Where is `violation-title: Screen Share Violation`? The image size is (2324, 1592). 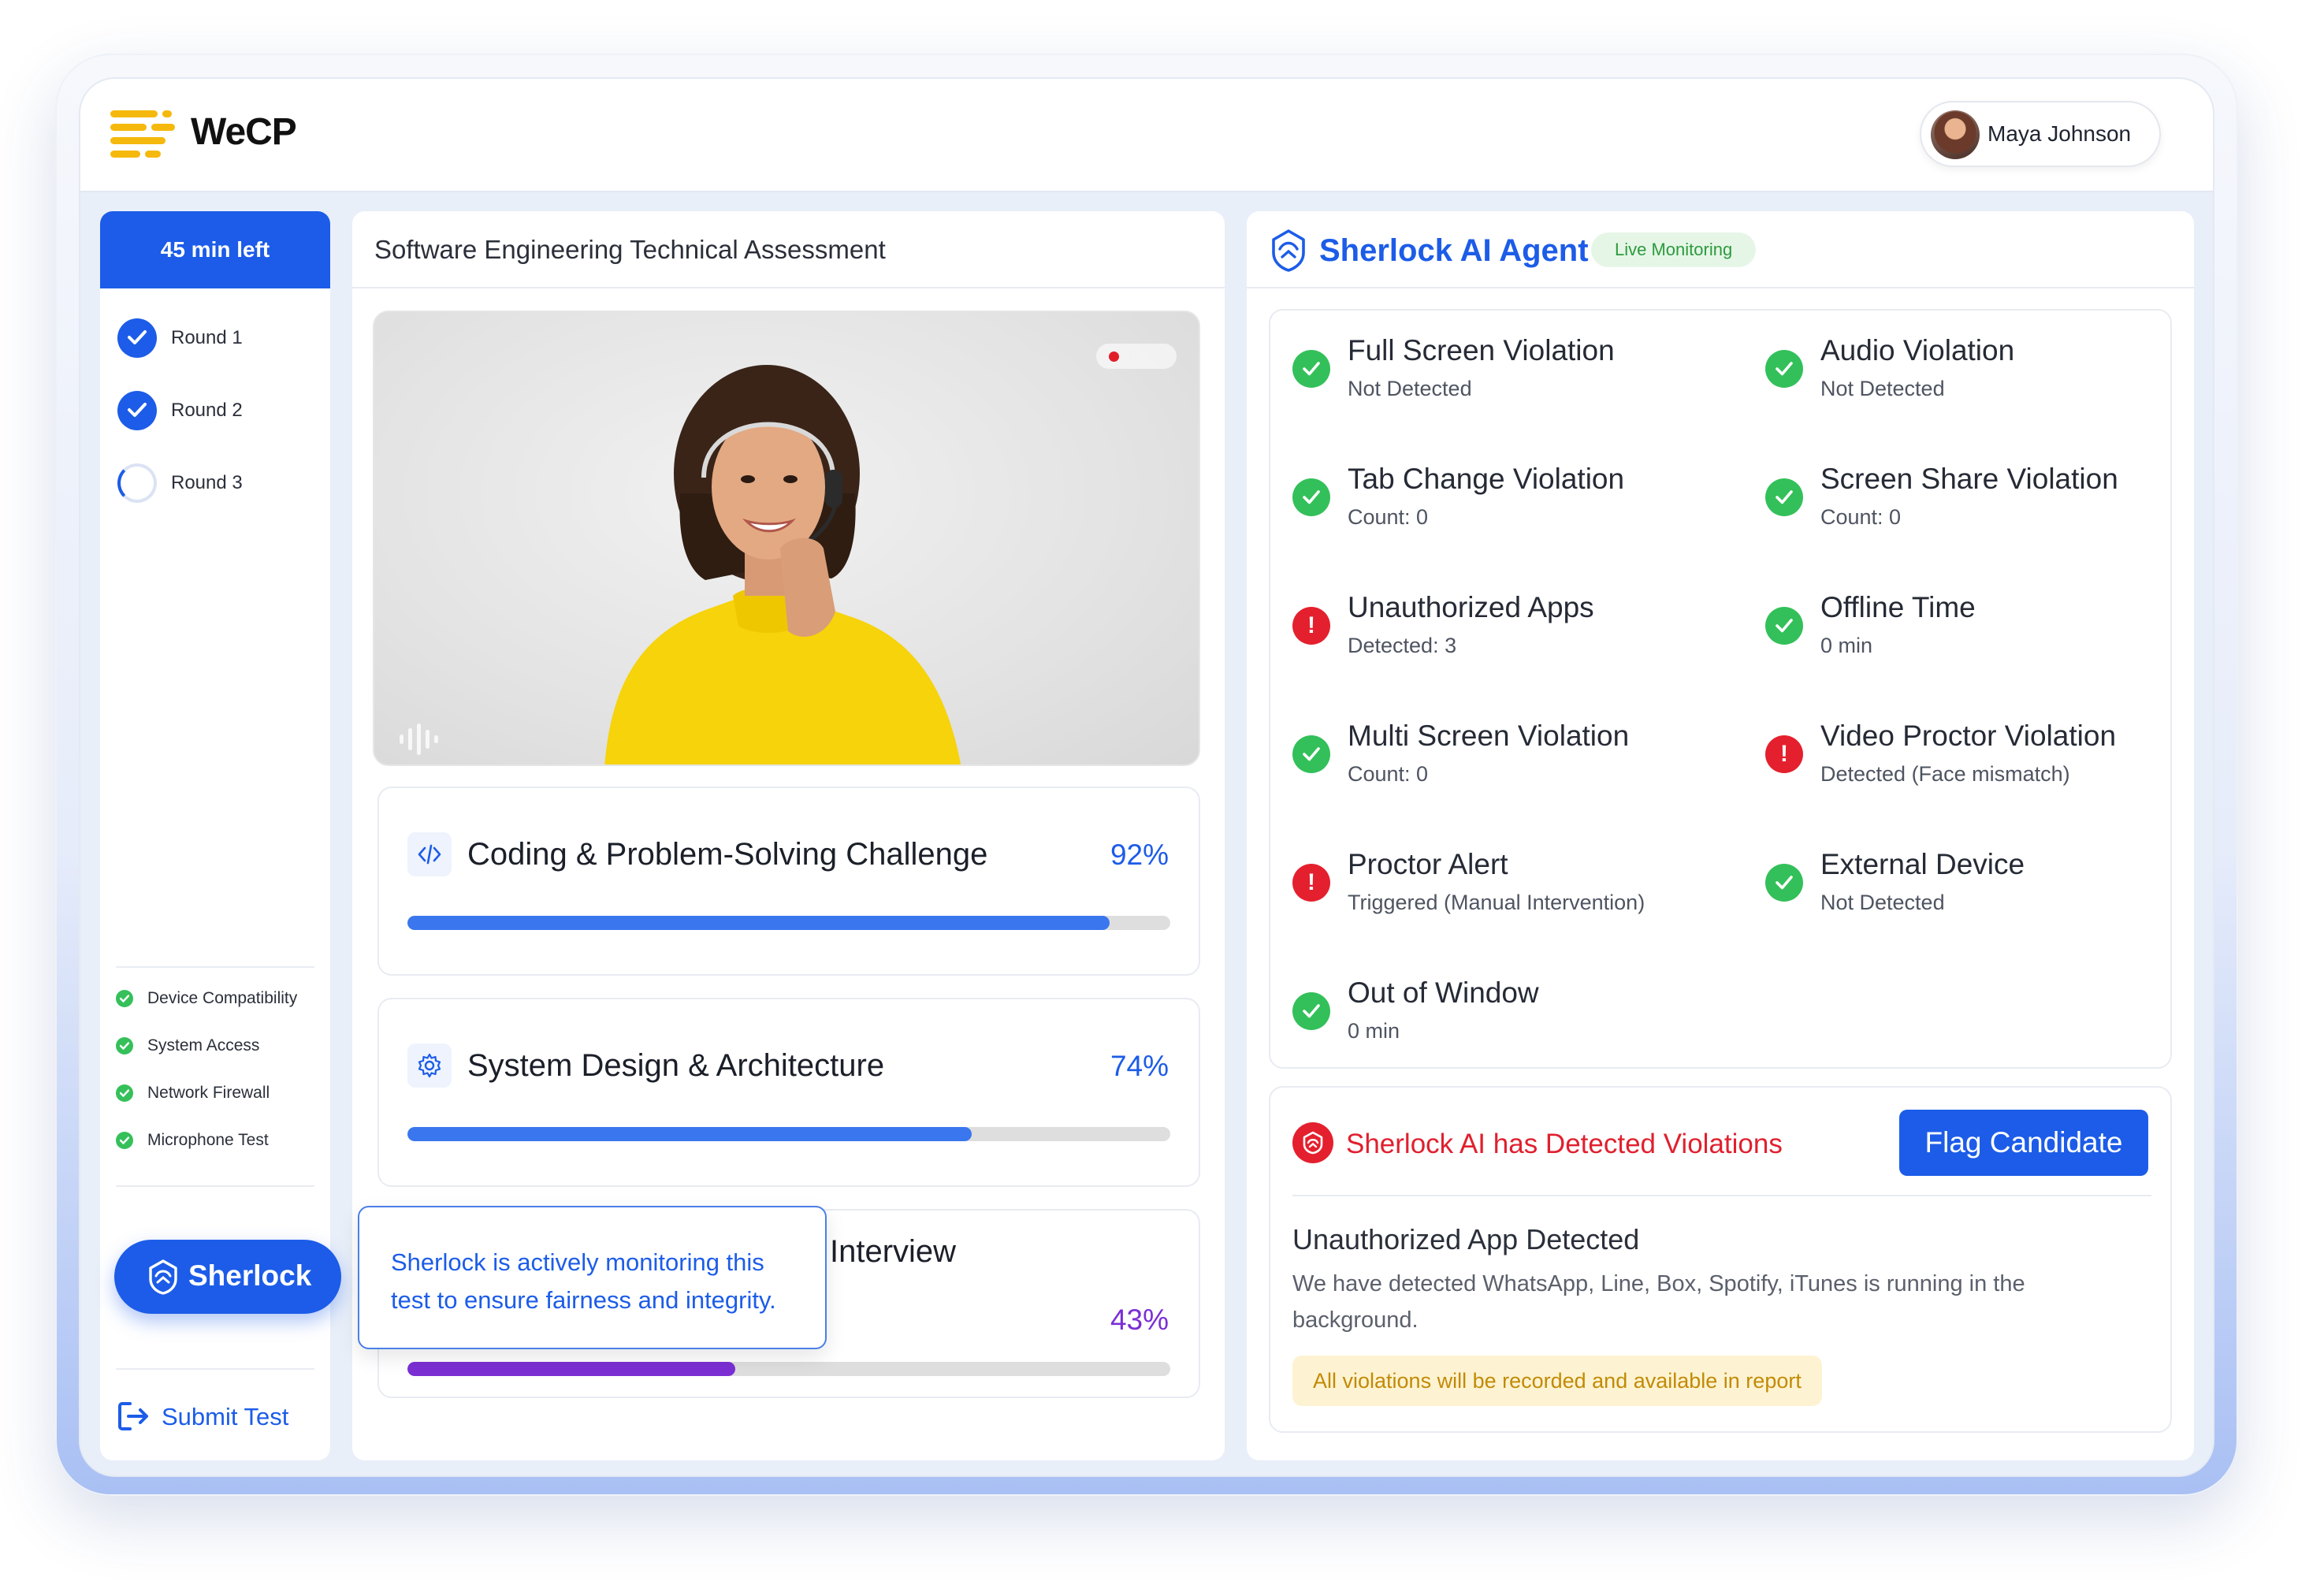
violation-title: Screen Share Violation is located at coordinates (1969, 479).